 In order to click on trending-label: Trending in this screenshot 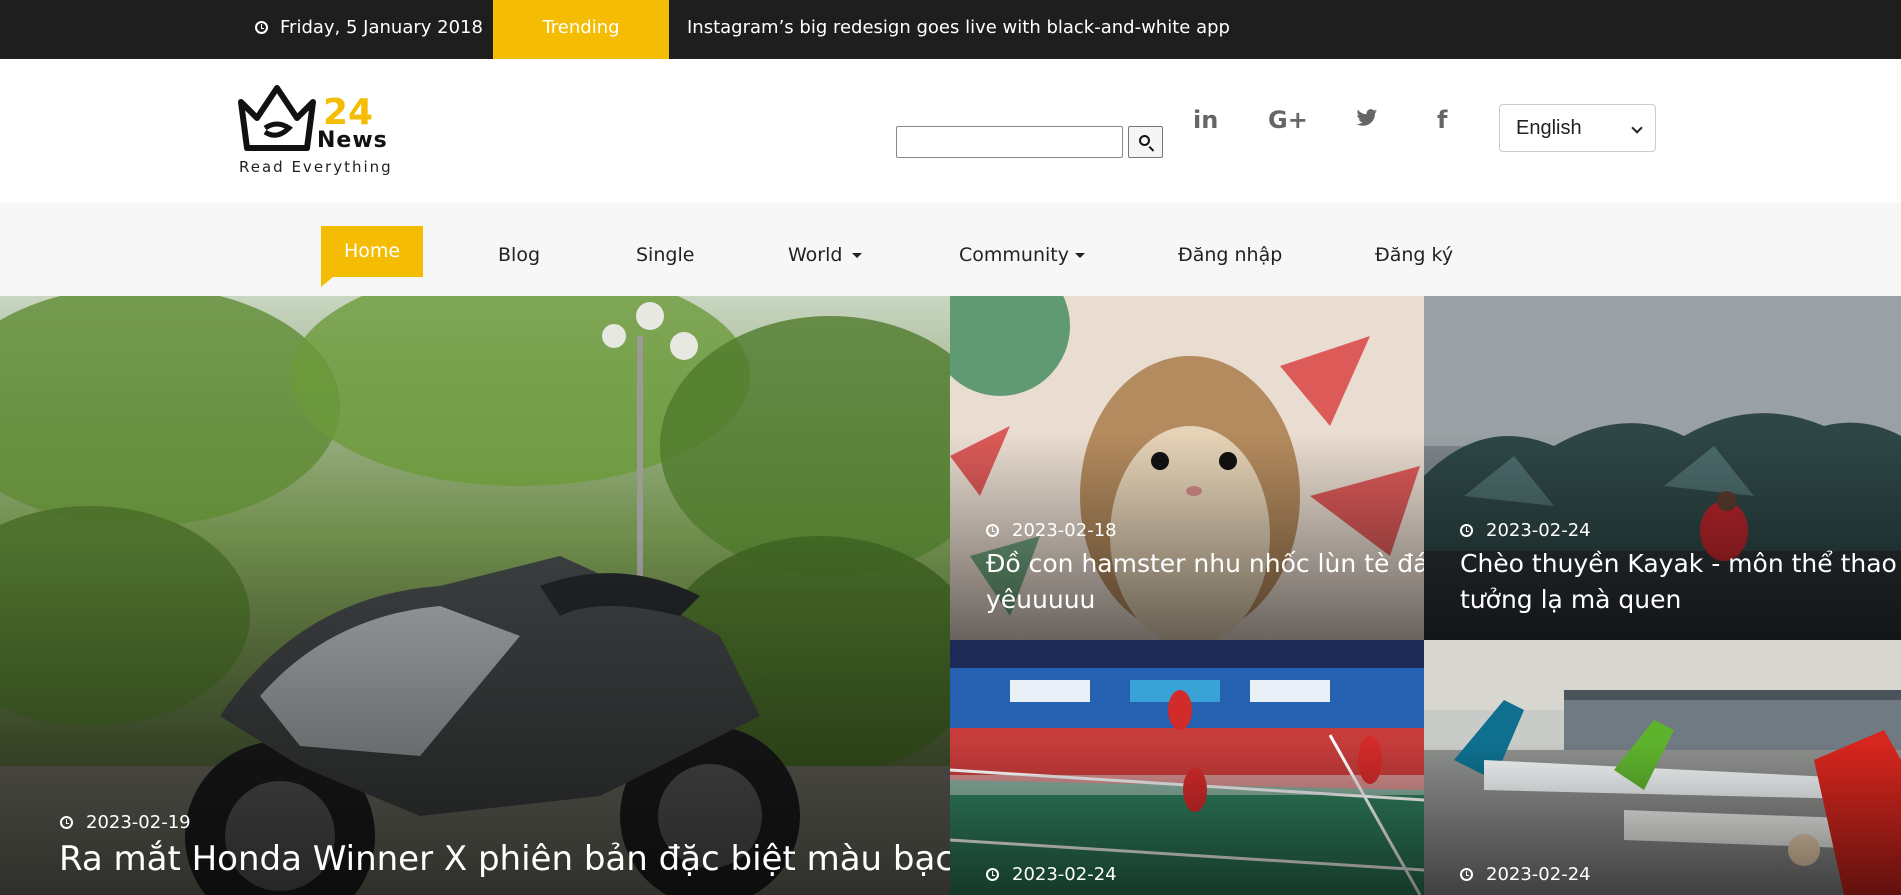, I will do `click(581, 29)`.